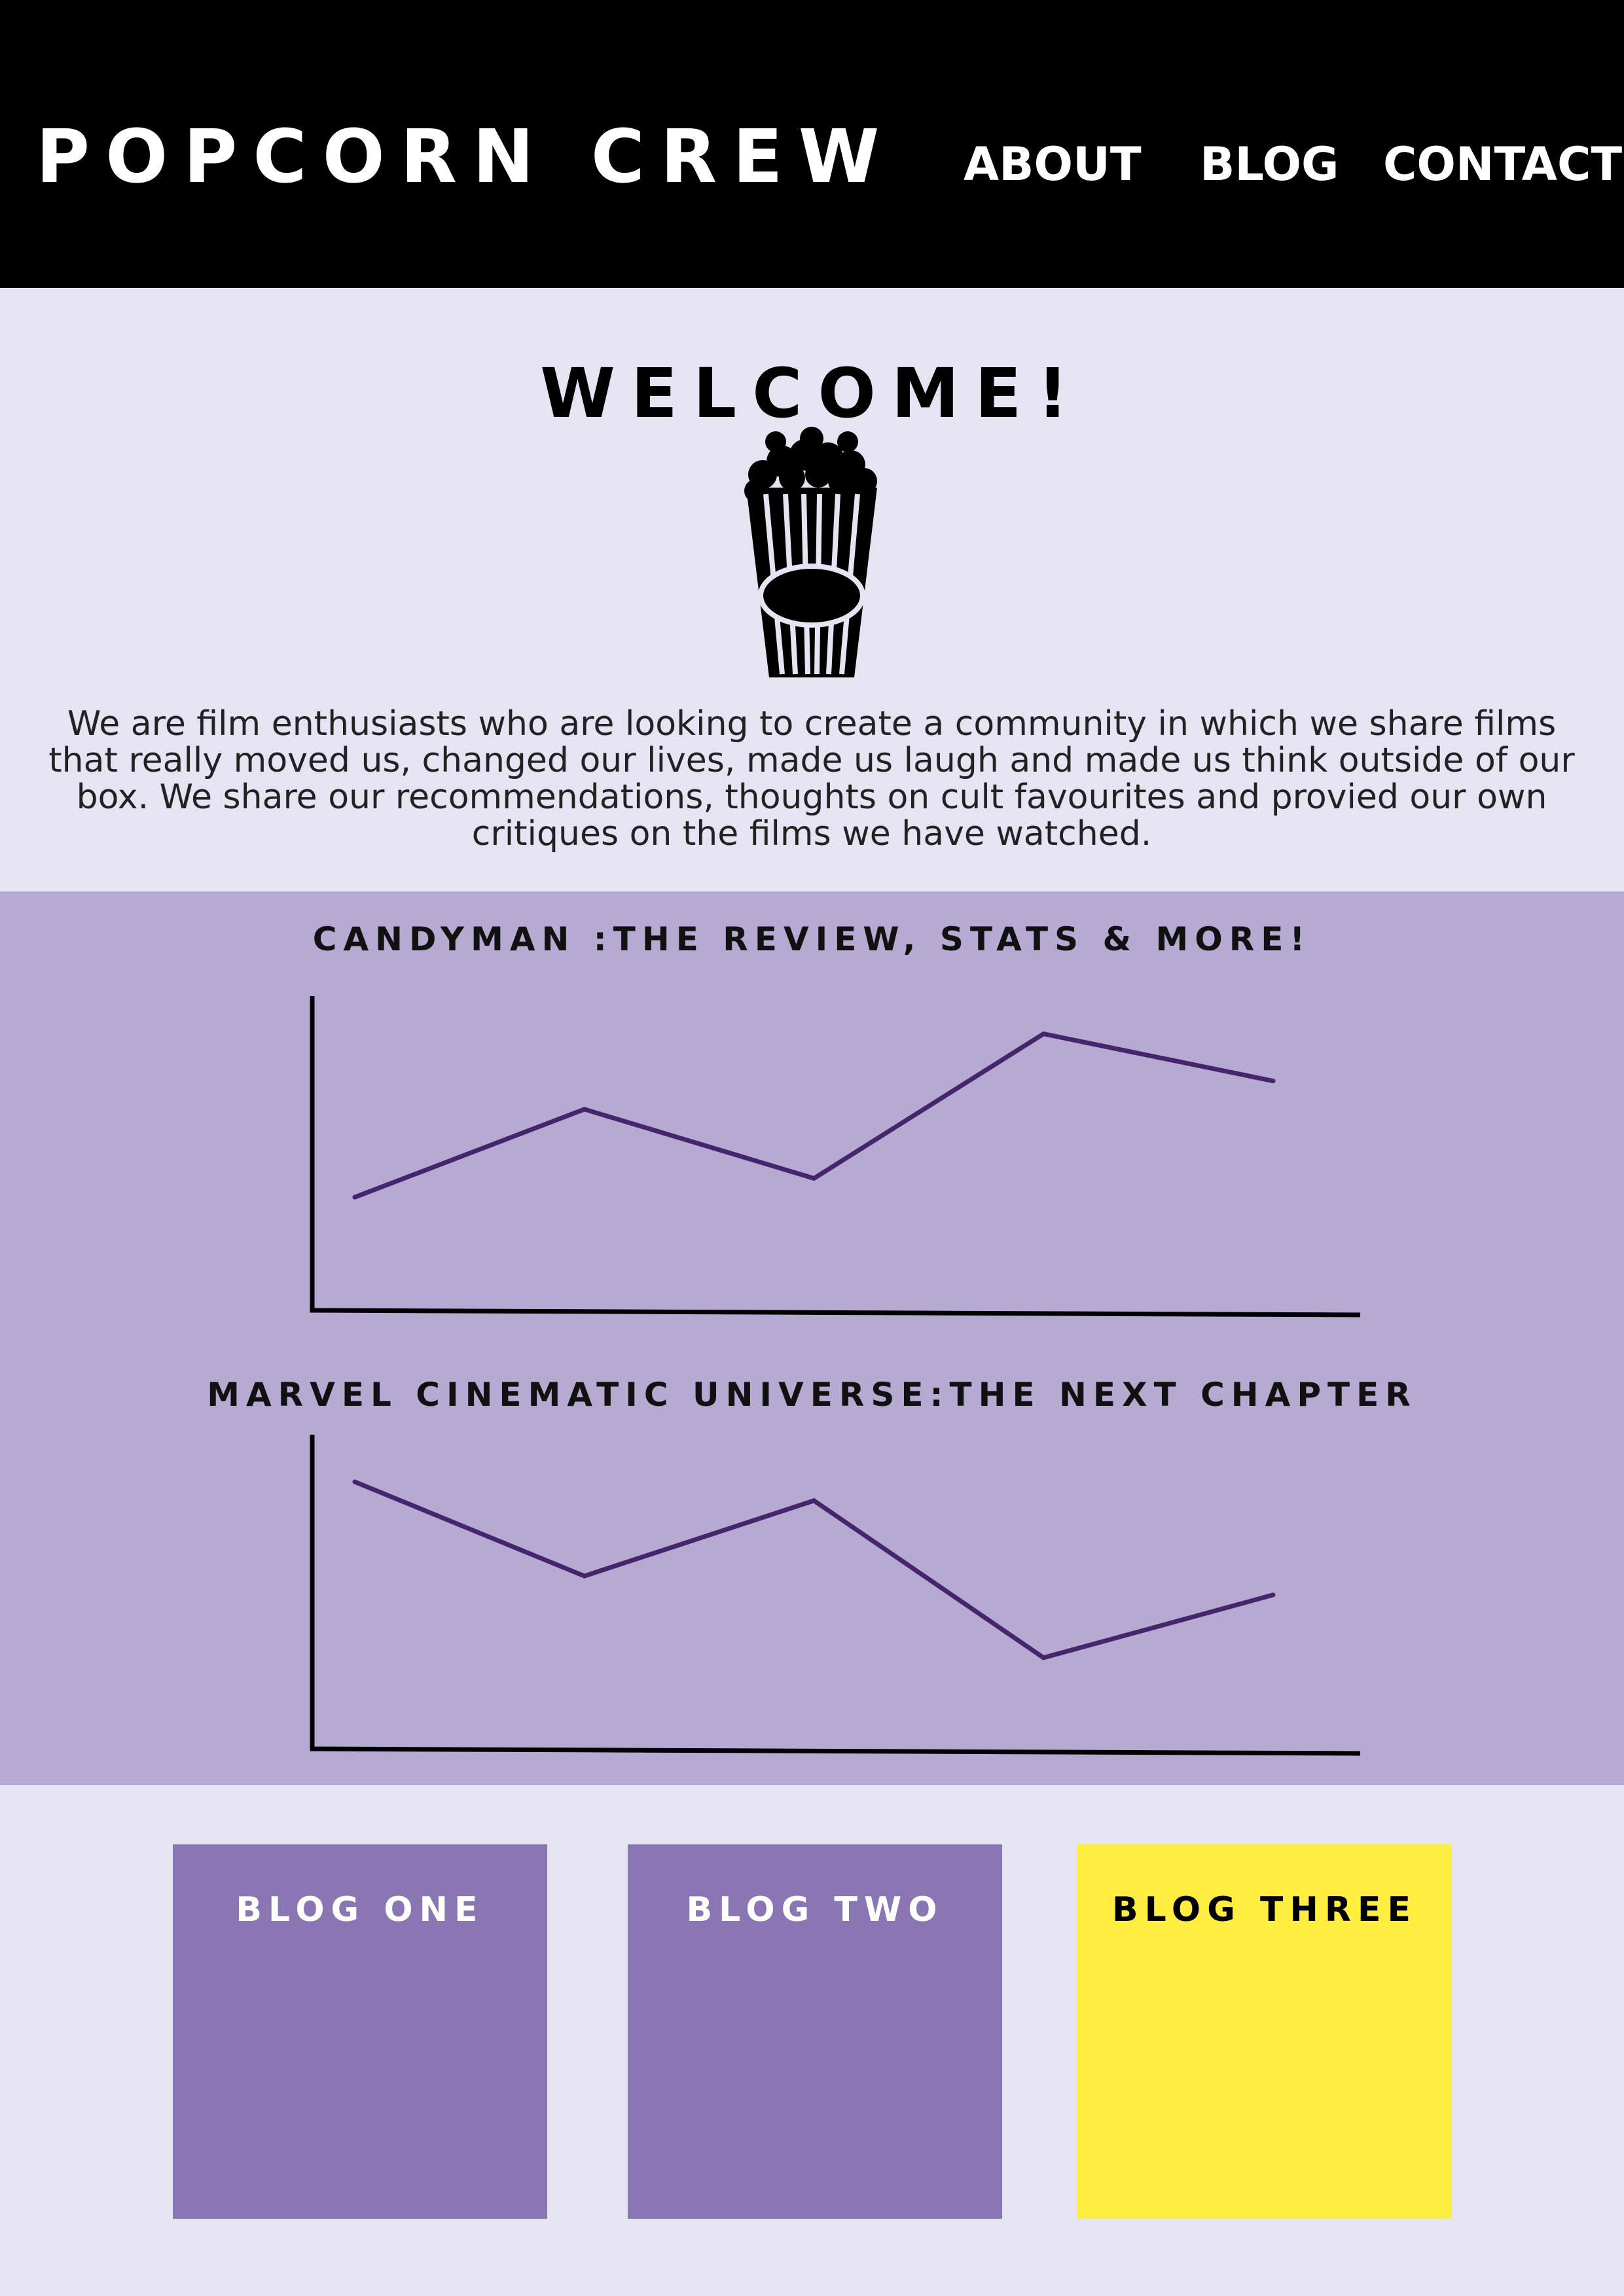 The image size is (1624, 2296). What do you see at coordinates (815, 2031) in the screenshot?
I see `blog-card-two: BLOG TWO` at bounding box center [815, 2031].